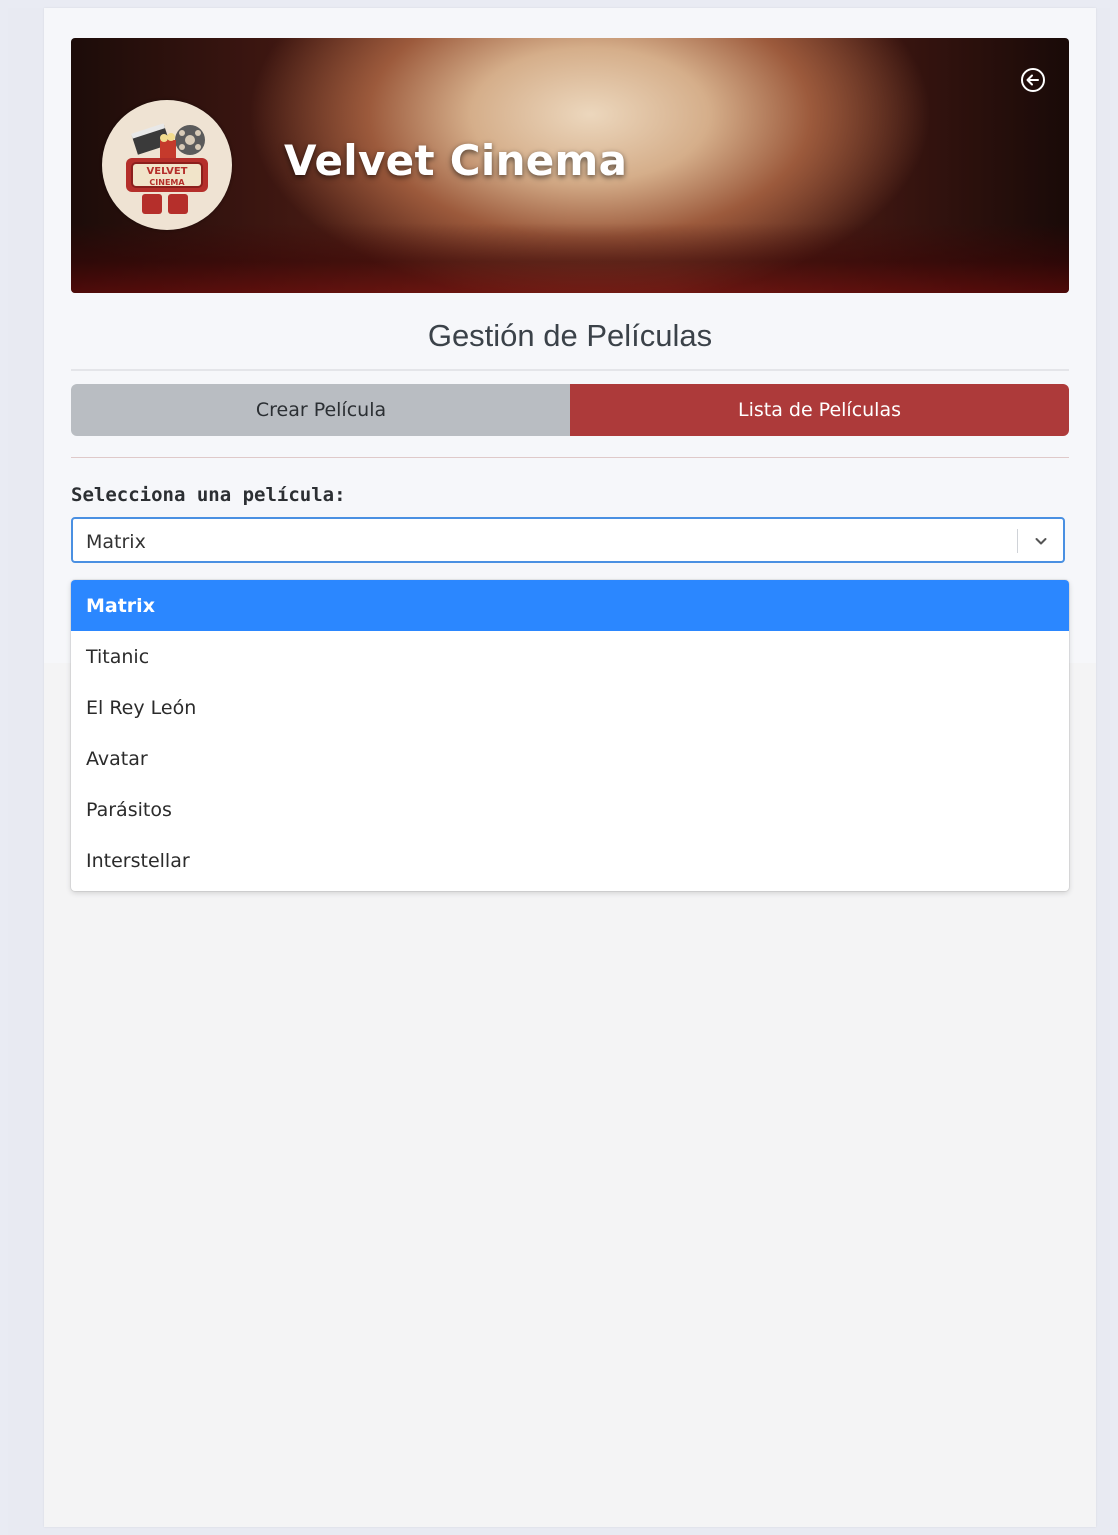 Image resolution: width=1118 pixels, height=1535 pixels. I want to click on dropdown-option-titanic: Titanic, so click(570, 656).